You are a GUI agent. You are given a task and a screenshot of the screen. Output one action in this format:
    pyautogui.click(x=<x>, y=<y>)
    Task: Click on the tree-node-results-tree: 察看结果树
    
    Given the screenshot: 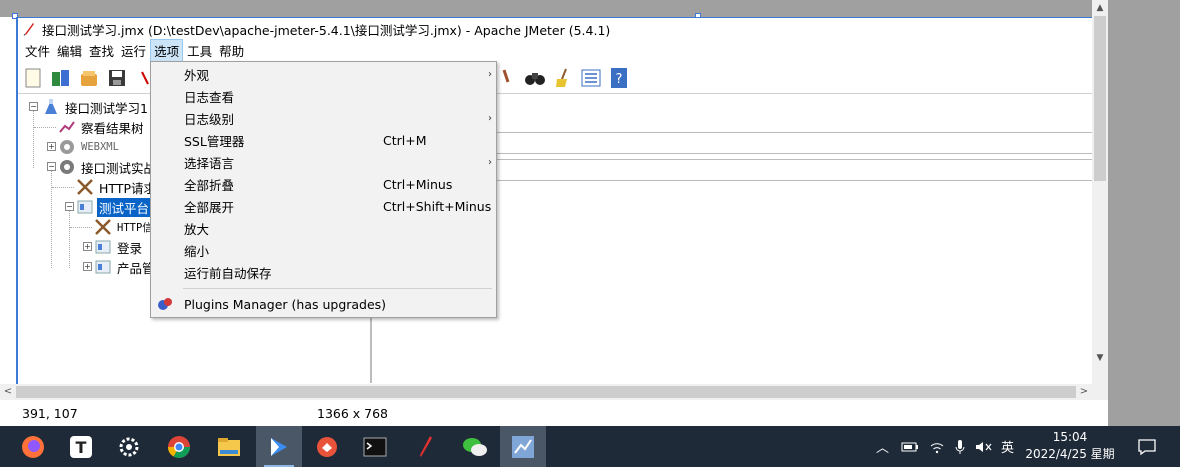 What is the action you would take?
    pyautogui.click(x=102, y=127)
    